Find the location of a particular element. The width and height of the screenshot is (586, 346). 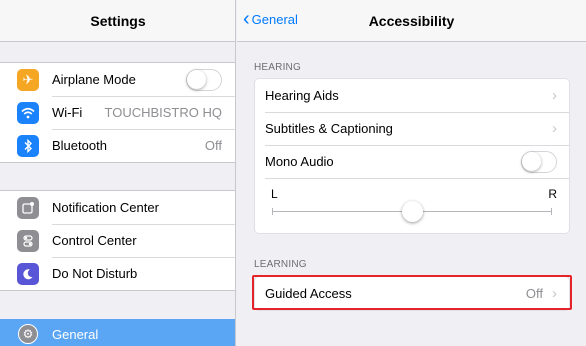

subtitles-captioning-row: Subtitles & Captioning › is located at coordinates (412, 128).